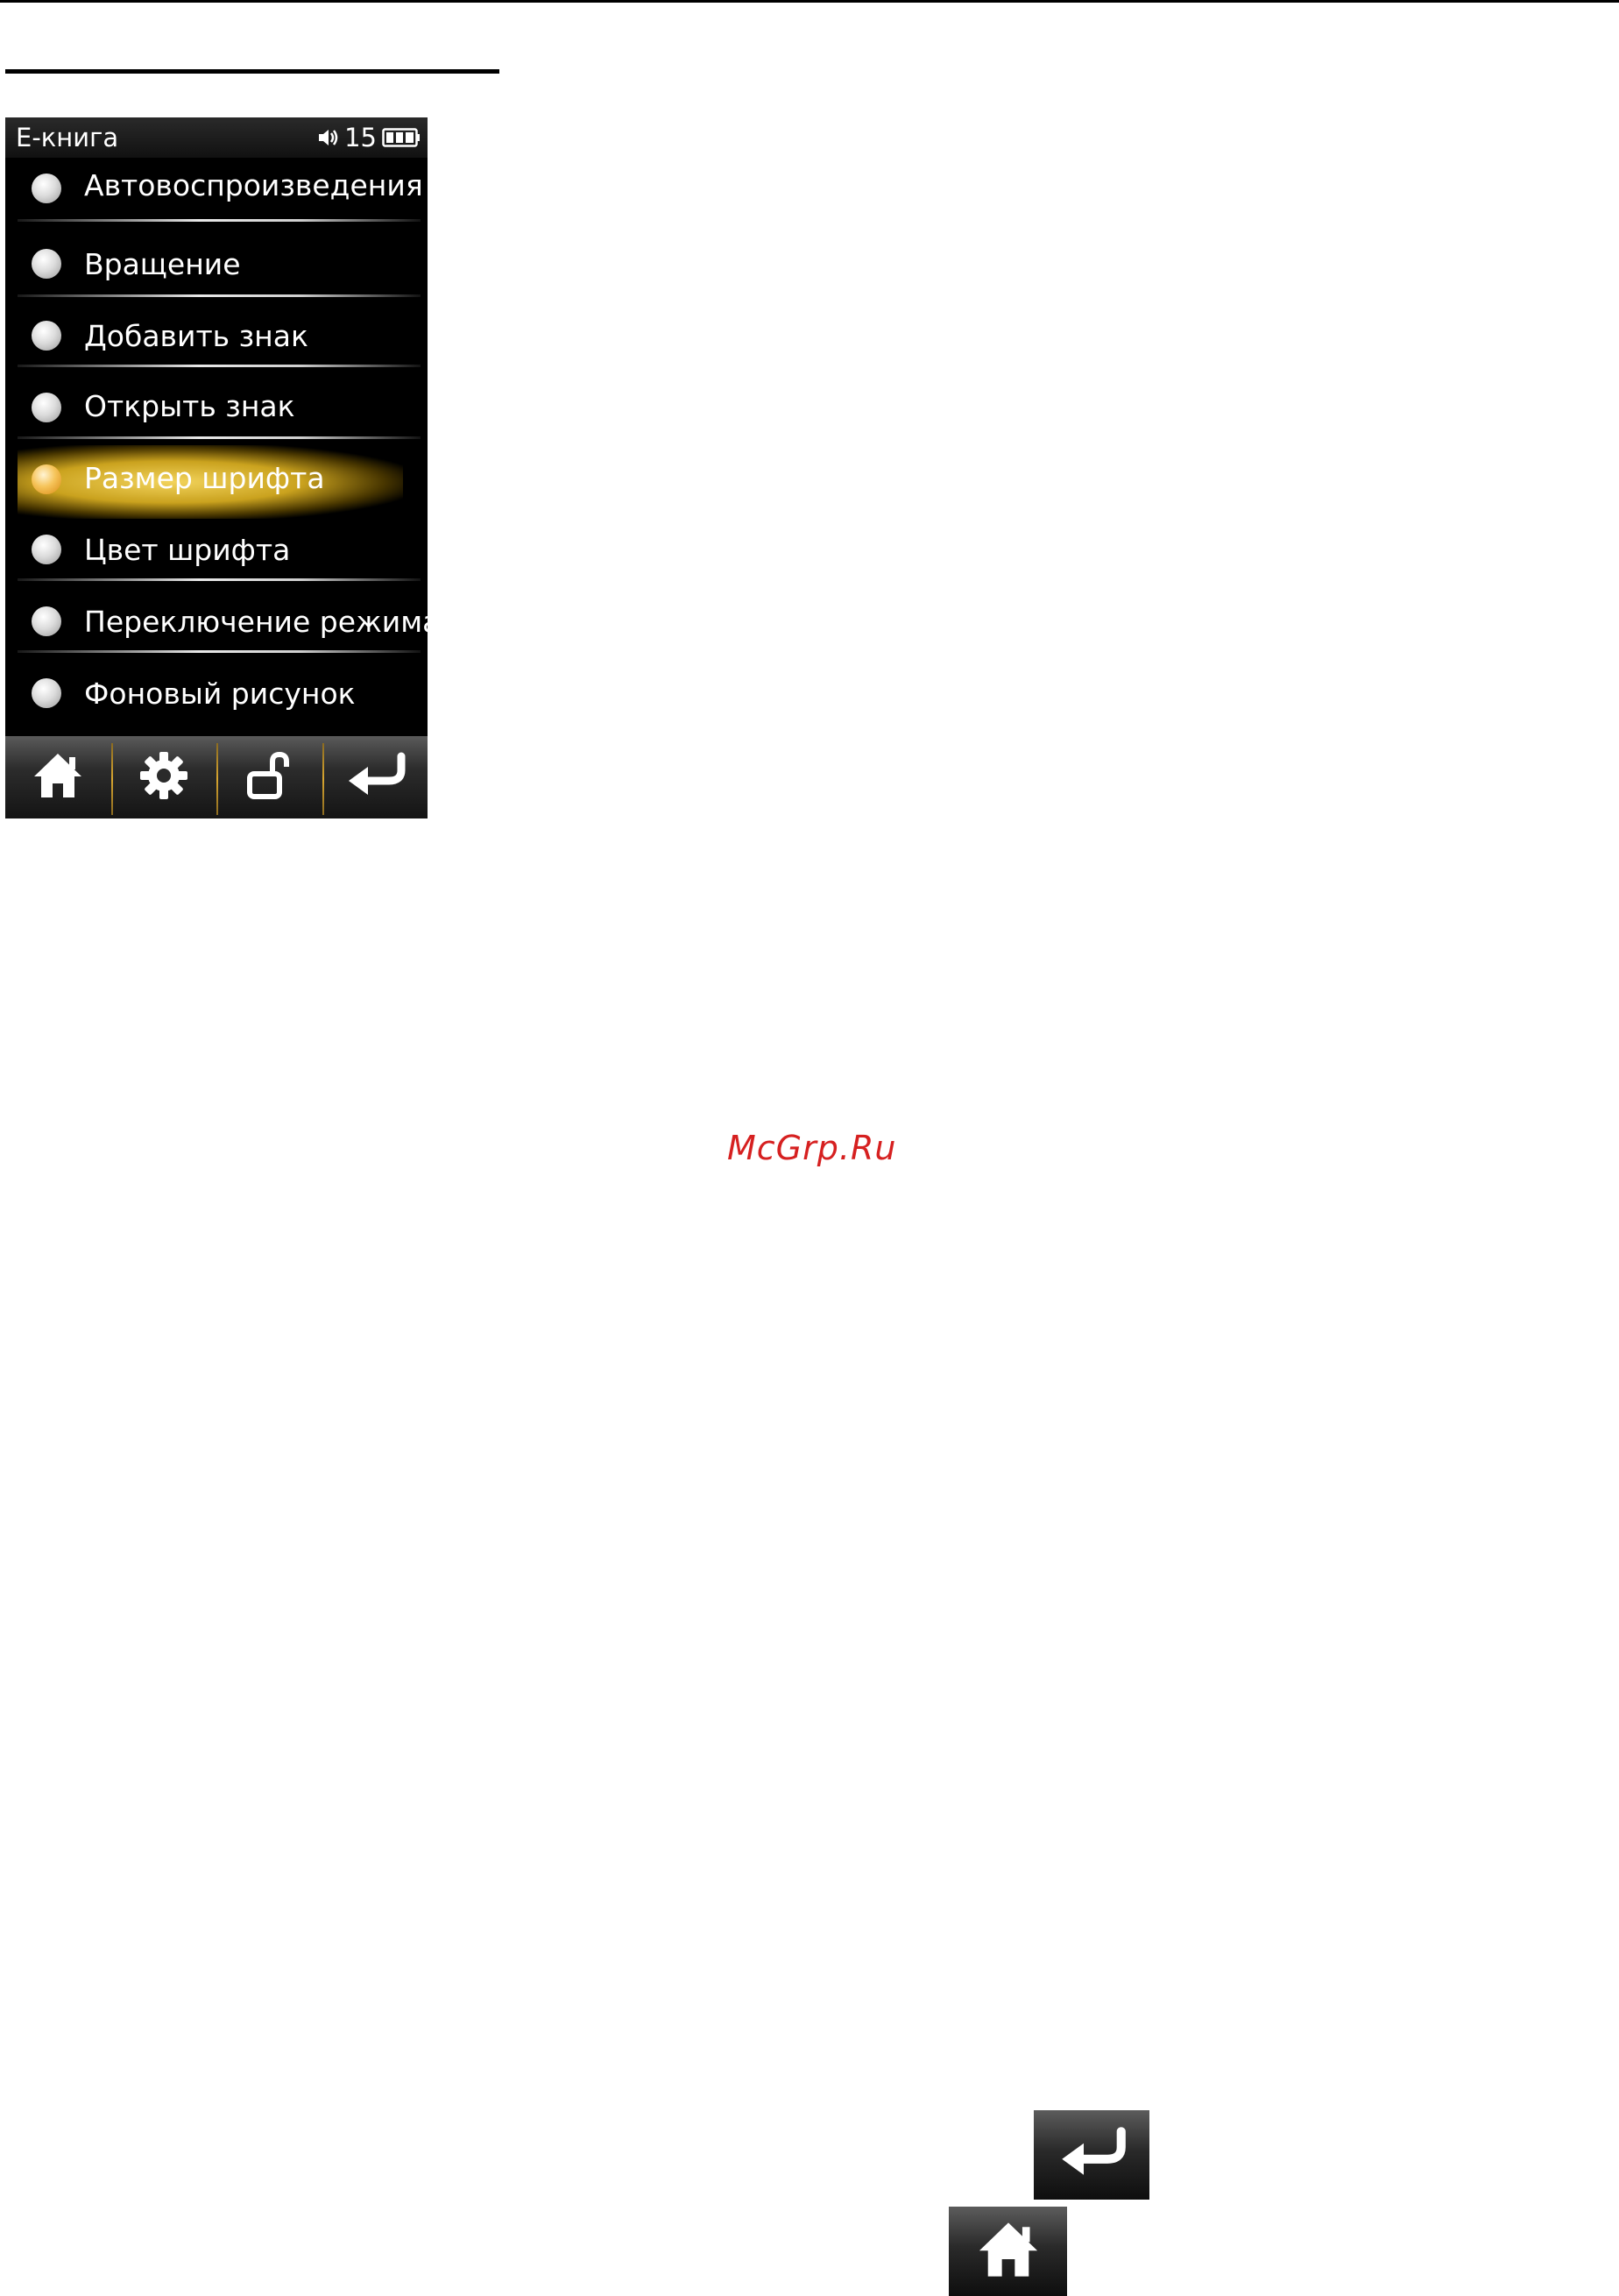  What do you see at coordinates (189, 406) in the screenshot?
I see `menu-item-label: Открыть знак` at bounding box center [189, 406].